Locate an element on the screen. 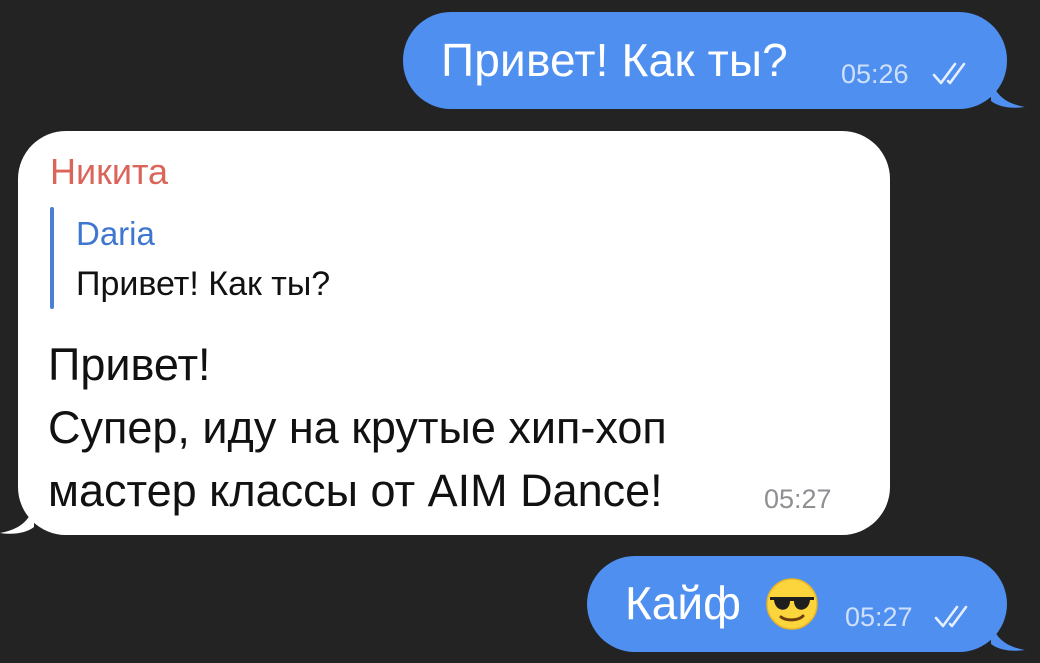 Image resolution: width=1040 pixels, height=663 pixels. reply-text: Привет! Как ты? is located at coordinates (203, 284).